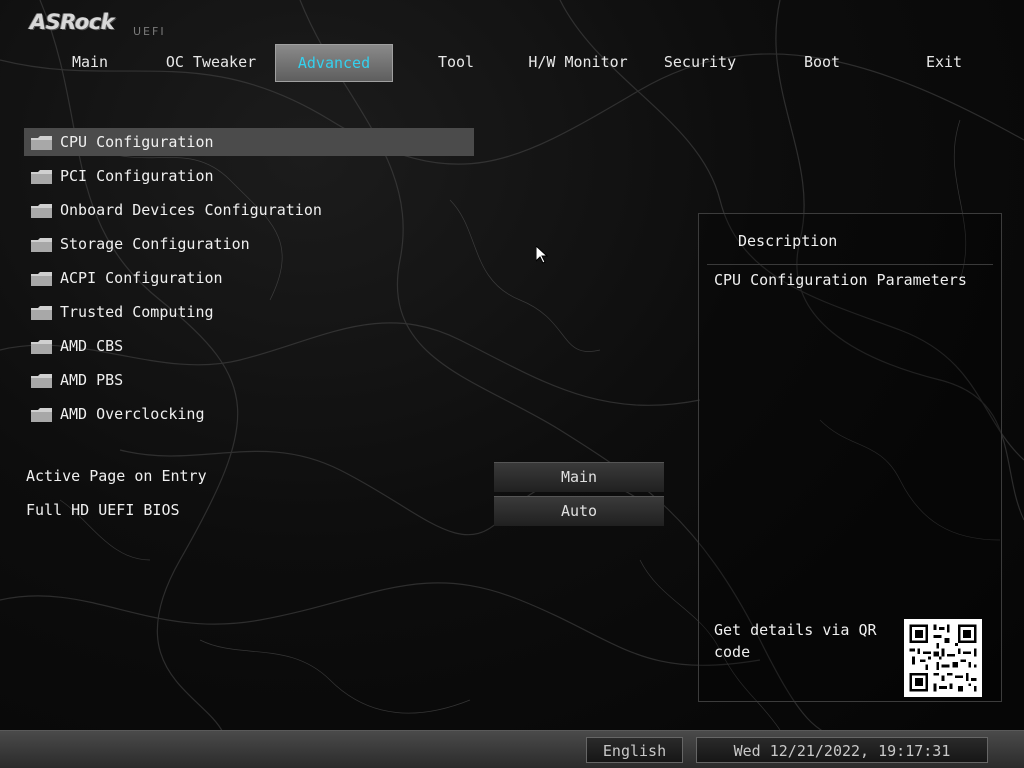  Describe the element at coordinates (456, 63) in the screenshot. I see `tab-tool: Tool` at that location.